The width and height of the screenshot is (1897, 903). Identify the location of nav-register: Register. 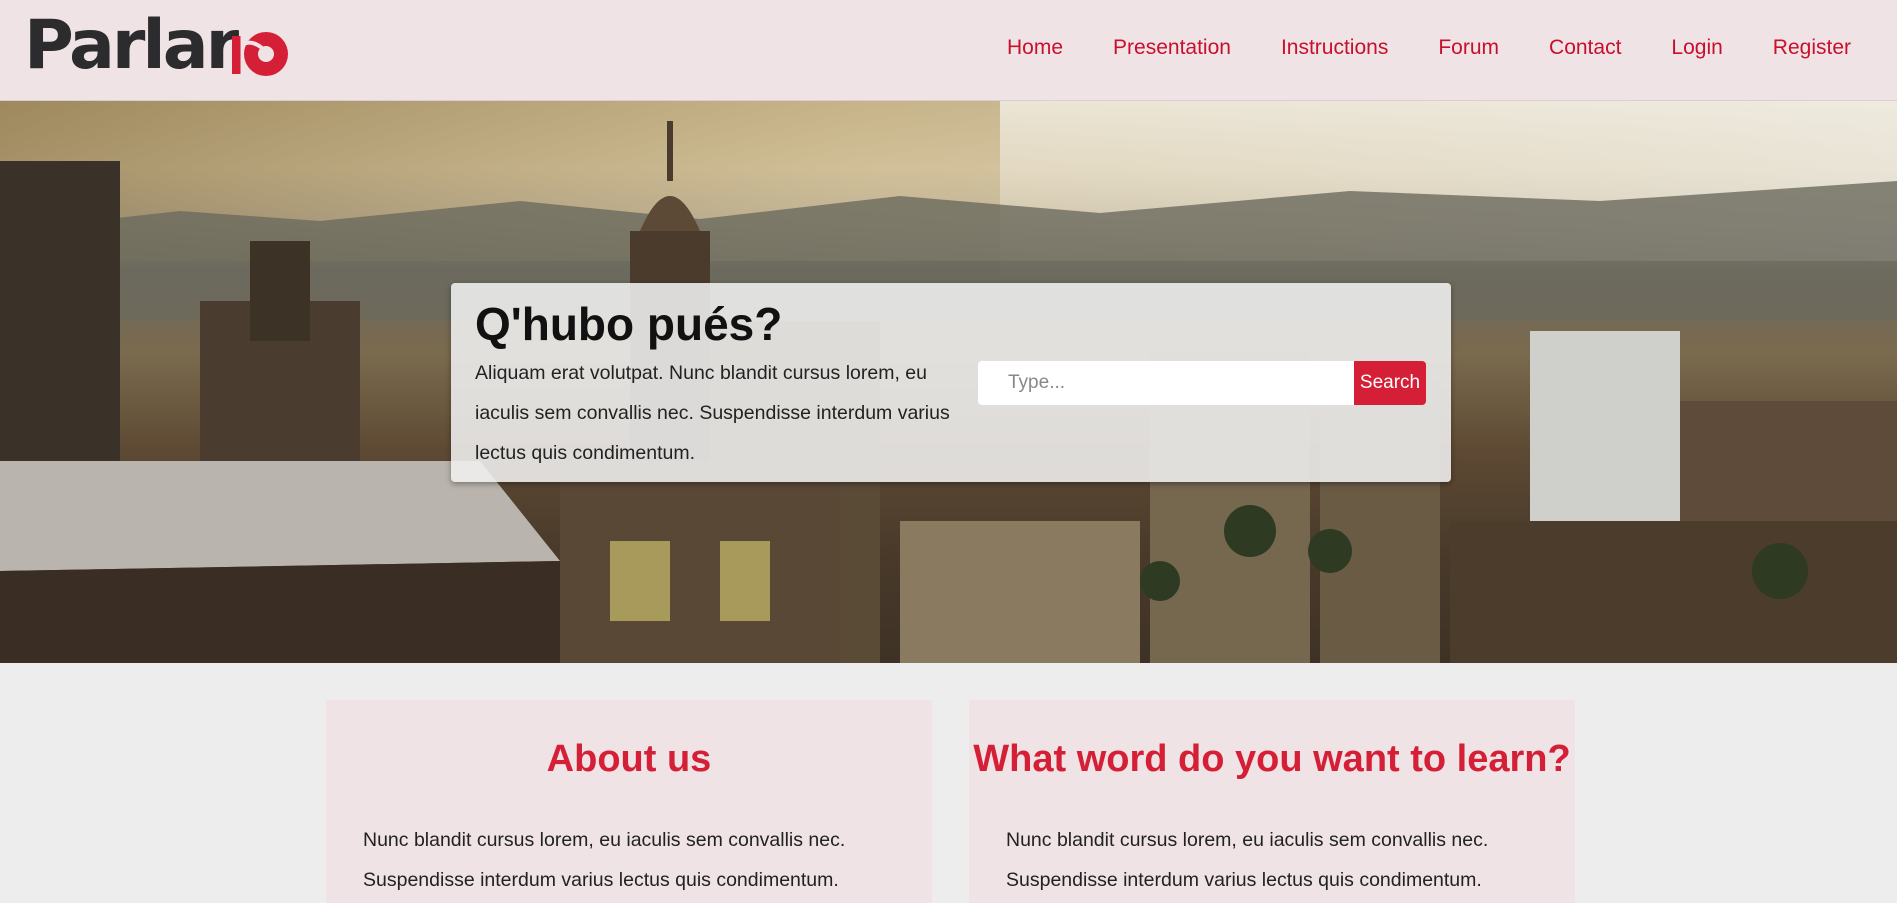
(1812, 48).